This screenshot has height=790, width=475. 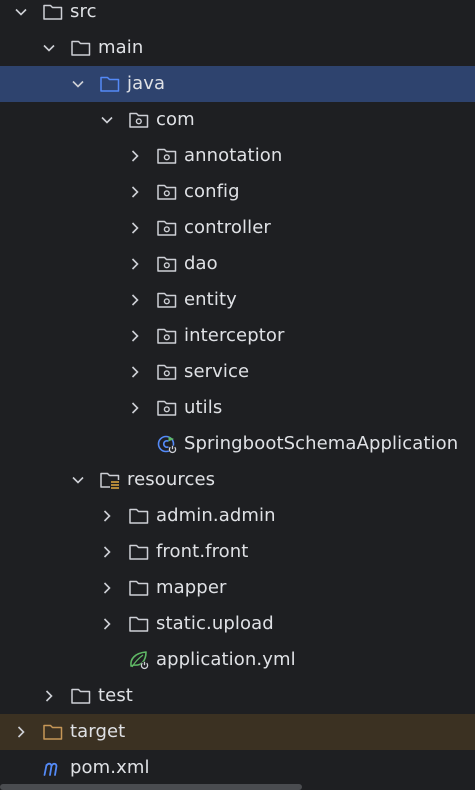 What do you see at coordinates (83, 11) in the screenshot?
I see `tree-node-label: src` at bounding box center [83, 11].